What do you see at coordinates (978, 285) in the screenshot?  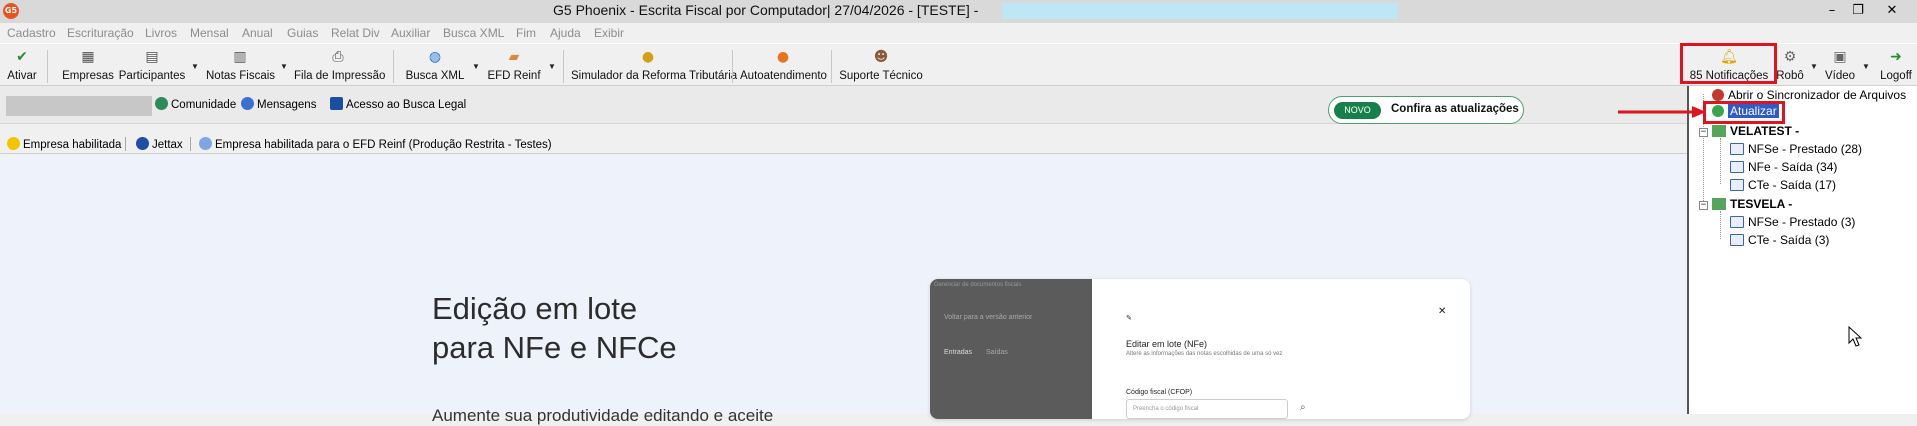 I see `mock-side-header: Gerenciar de documentos fiscais` at bounding box center [978, 285].